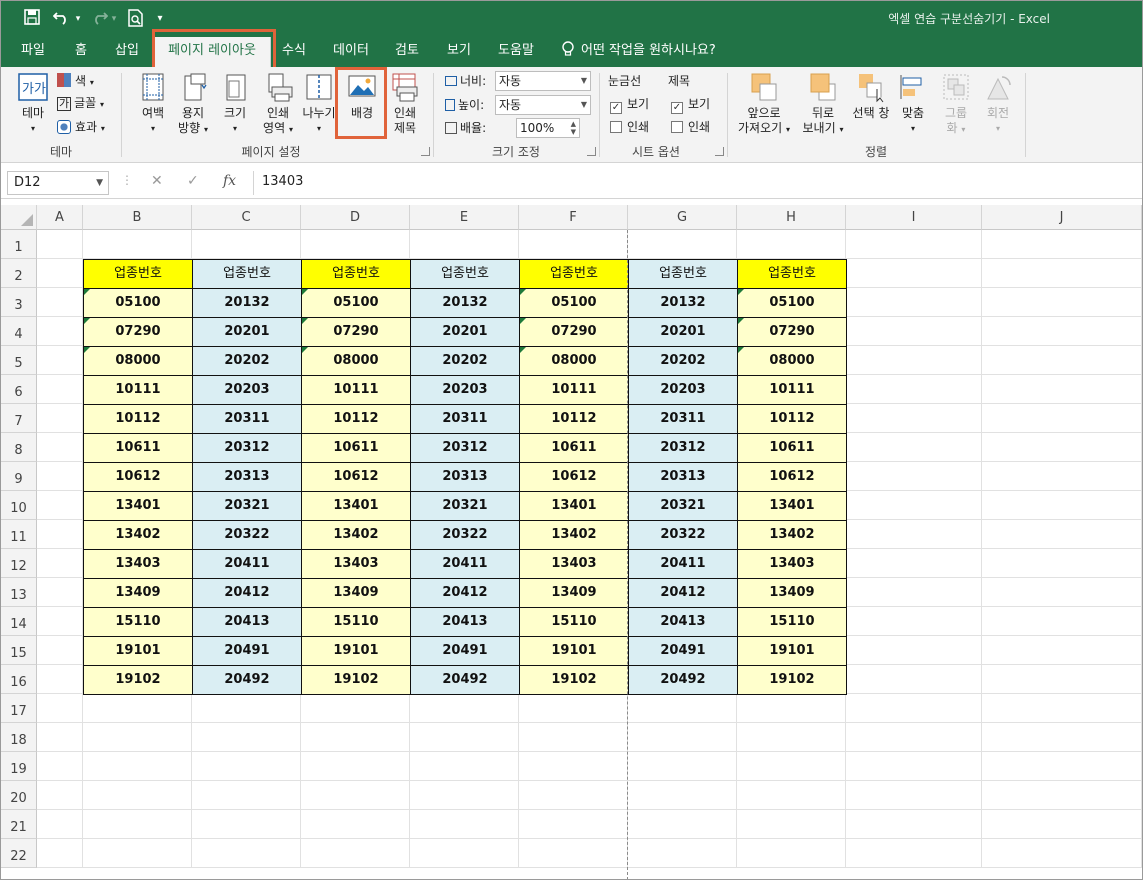 Image resolution: width=1143 pixels, height=880 pixels. Describe the element at coordinates (356, 506) in the screenshot. I see `table-data-cell: 13401` at that location.